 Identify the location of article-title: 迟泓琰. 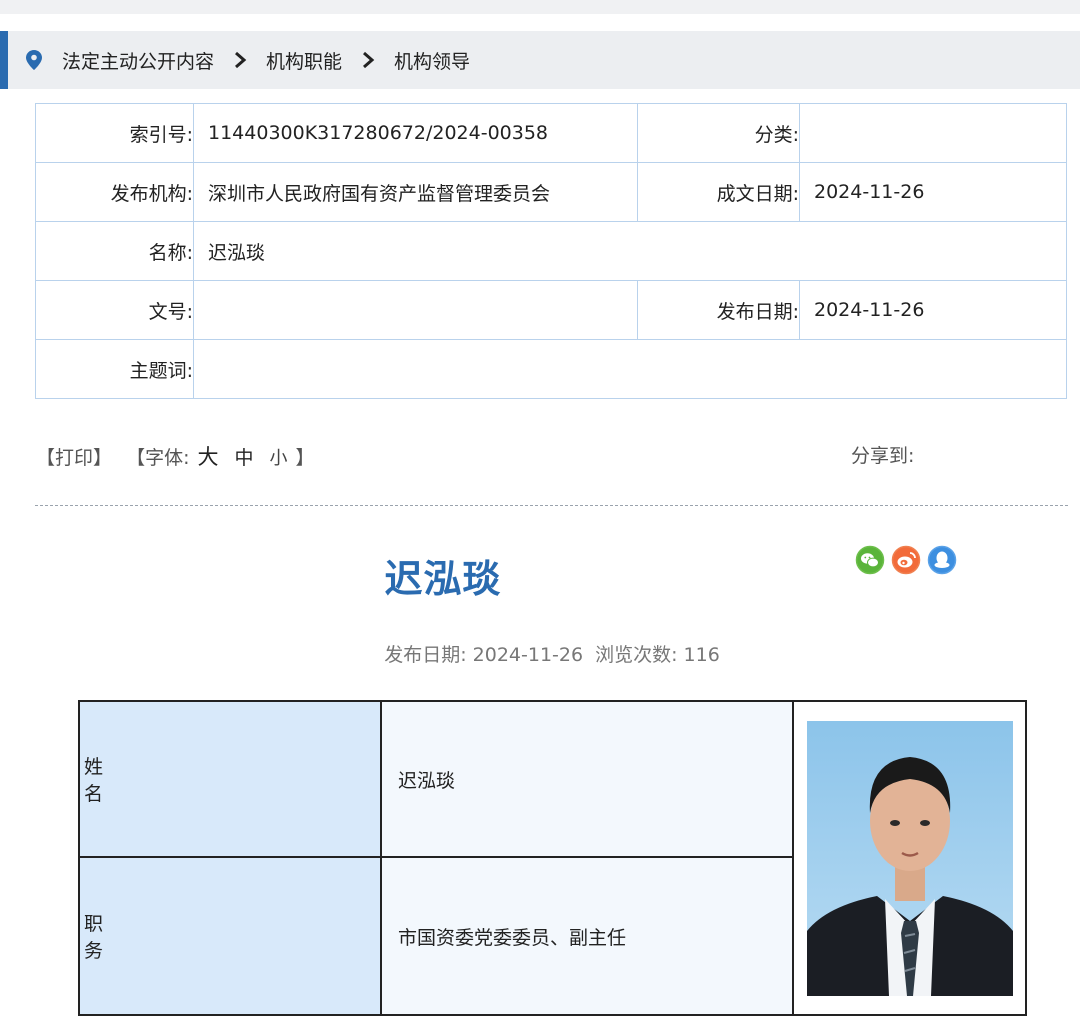
(443, 579).